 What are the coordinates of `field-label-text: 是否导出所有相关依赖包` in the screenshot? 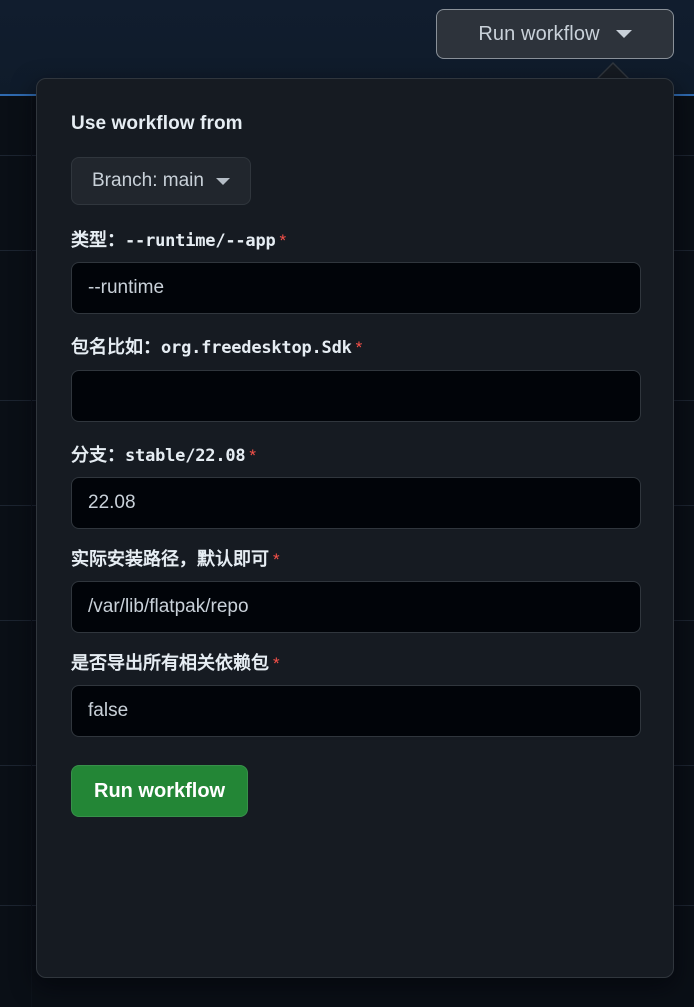 It's located at (170, 663).